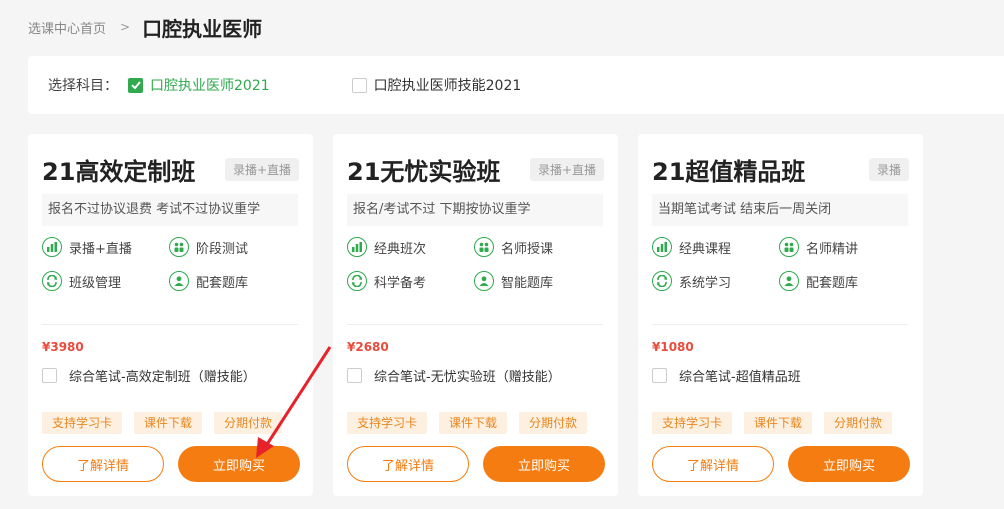  What do you see at coordinates (467, 377) in the screenshot?
I see `package-label: 综合笔试-无忧实验班（赠技能）` at bounding box center [467, 377].